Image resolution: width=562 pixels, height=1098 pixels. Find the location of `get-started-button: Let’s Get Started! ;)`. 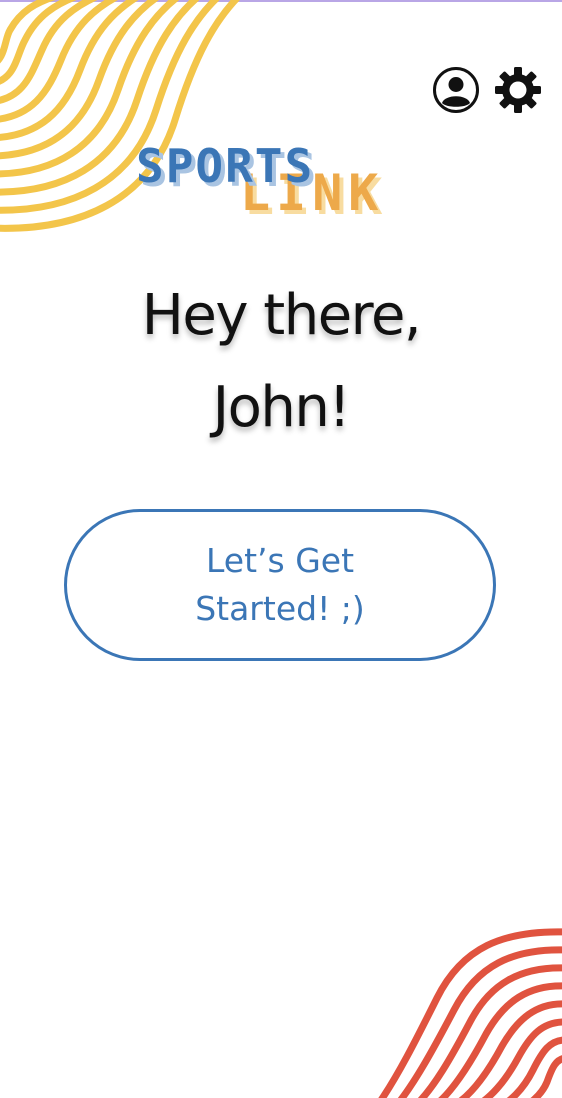

get-started-button: Let’s Get Started! ;) is located at coordinates (280, 585).